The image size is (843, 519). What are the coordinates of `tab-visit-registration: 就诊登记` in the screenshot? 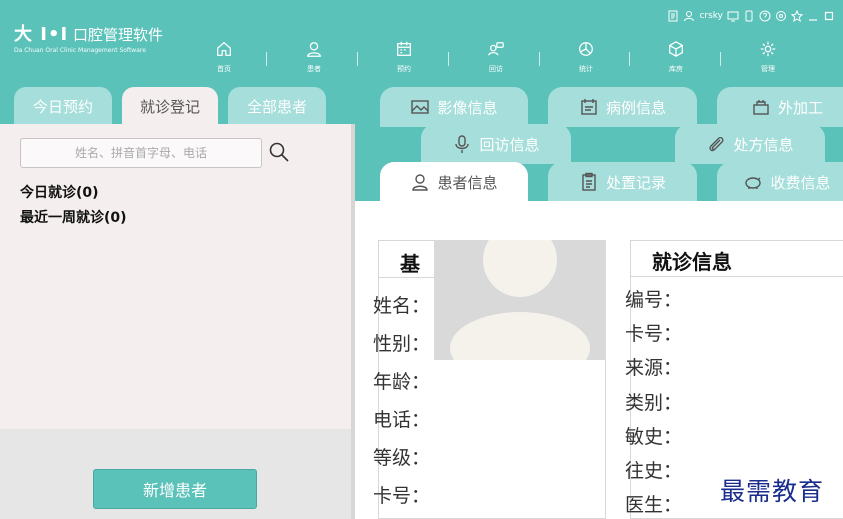 It's located at (170, 106).